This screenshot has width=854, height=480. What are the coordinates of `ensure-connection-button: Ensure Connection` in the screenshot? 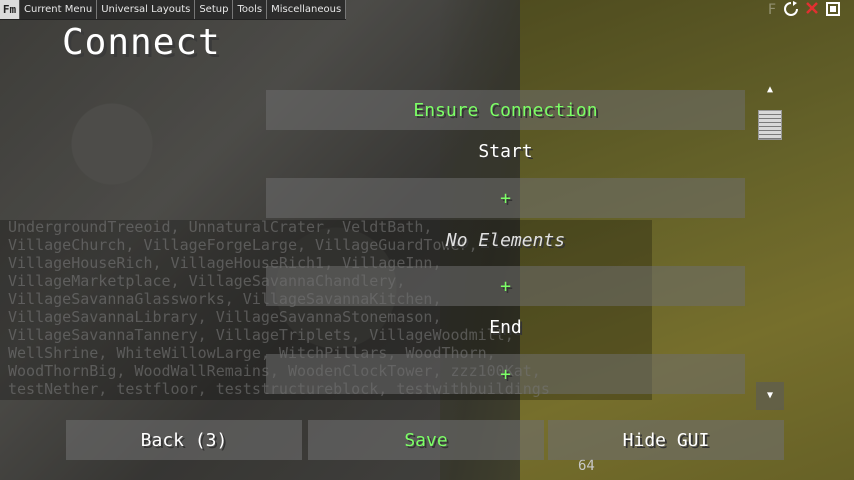 It's located at (505, 110).